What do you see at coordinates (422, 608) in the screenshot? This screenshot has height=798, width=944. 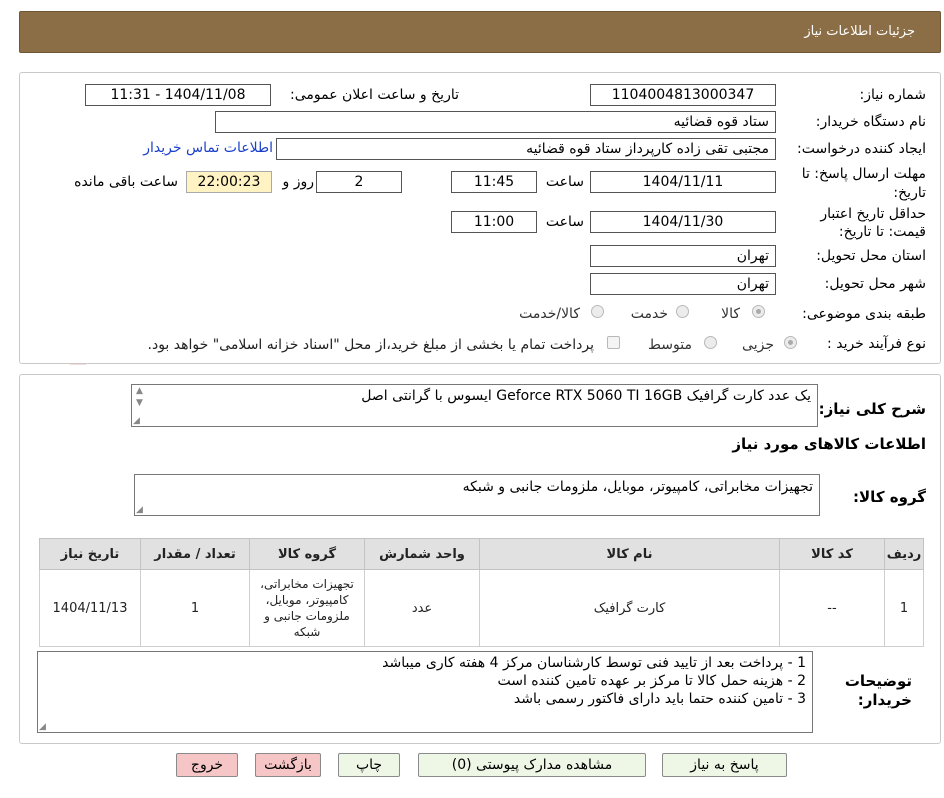 I see `cell-unit: عدد` at bounding box center [422, 608].